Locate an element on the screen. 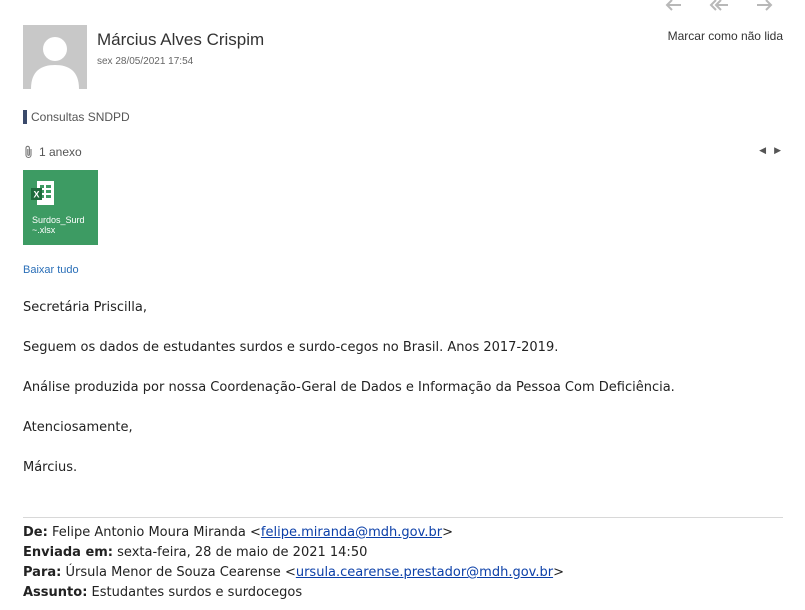 The image size is (805, 610). attachment-navigation: ◀ ▶ is located at coordinates (770, 151).